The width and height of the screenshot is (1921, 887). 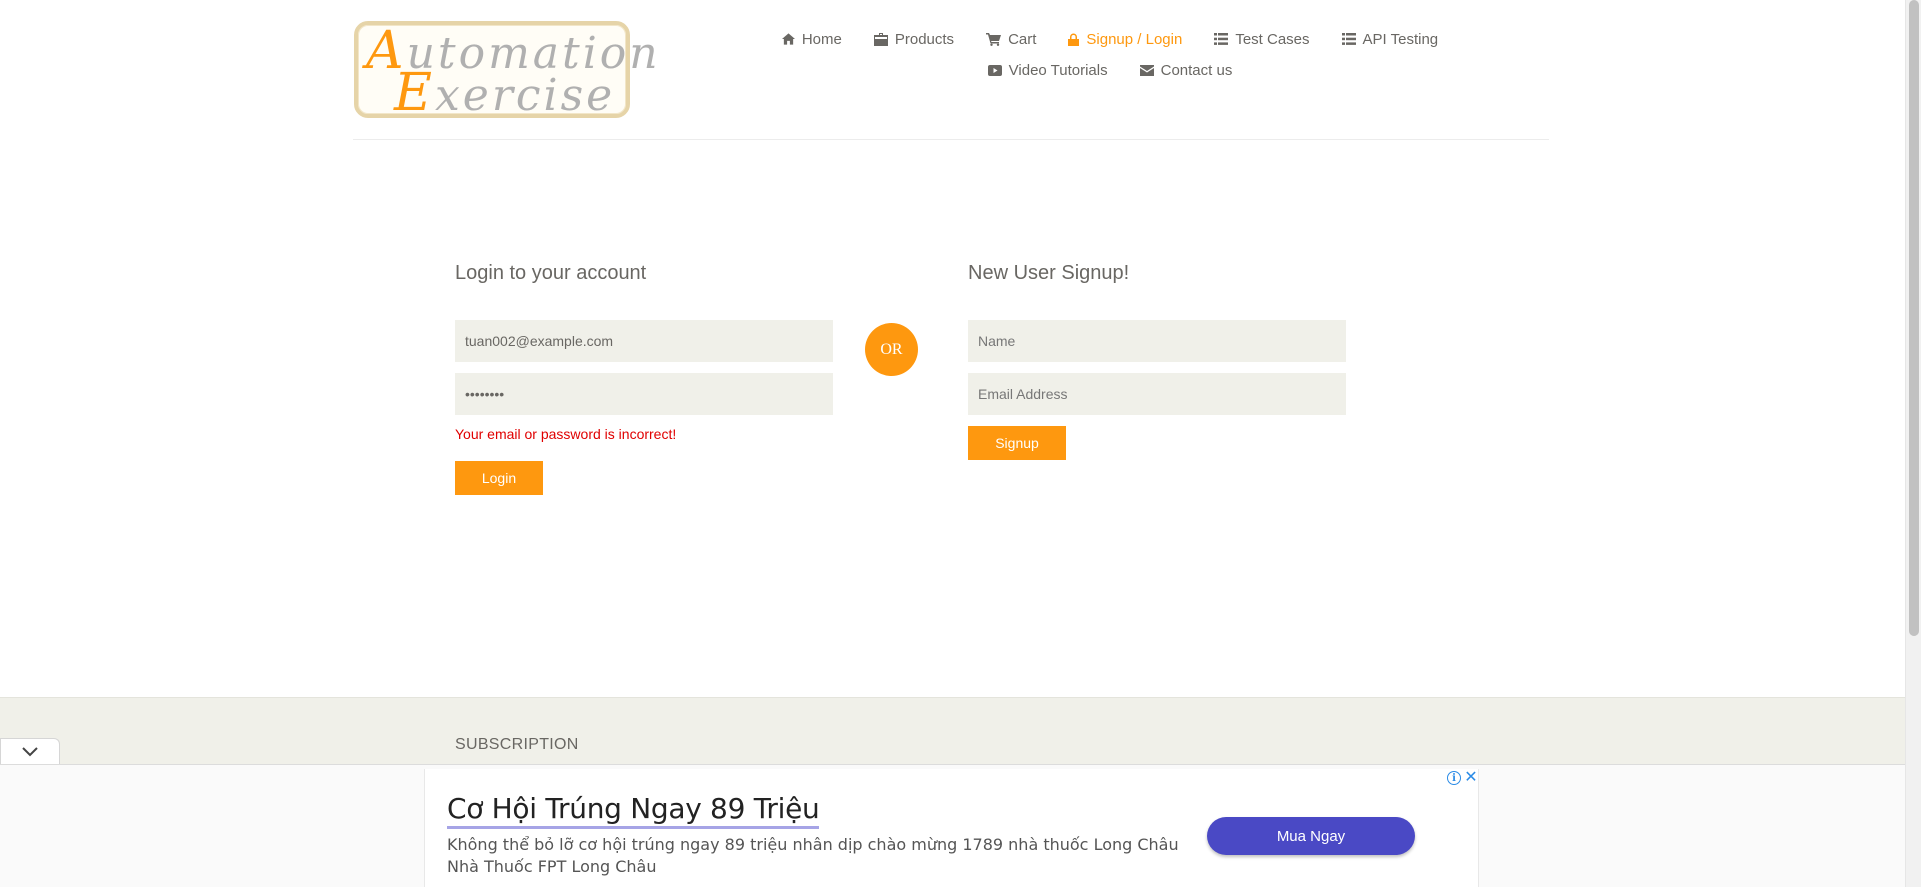 I want to click on ad-collapse-button, so click(x=30, y=751).